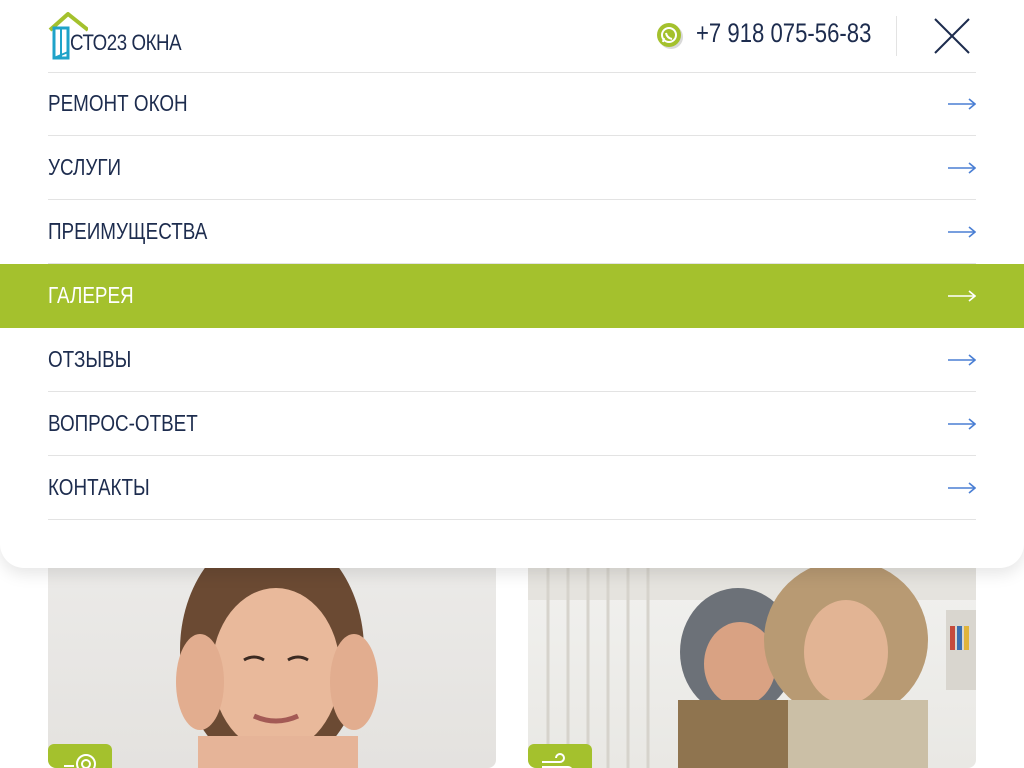 This screenshot has width=1024, height=768. Describe the element at coordinates (123, 423) in the screenshot. I see `menu-item-label: ВОПРОС-ОТВЕТ` at that location.